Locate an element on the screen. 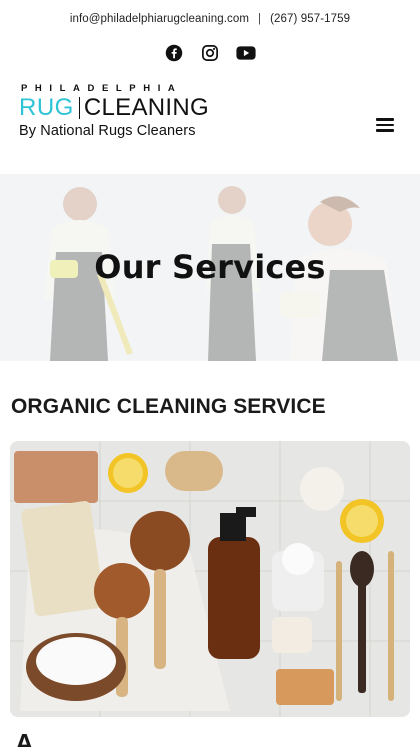  youtube-icon is located at coordinates (246, 53).